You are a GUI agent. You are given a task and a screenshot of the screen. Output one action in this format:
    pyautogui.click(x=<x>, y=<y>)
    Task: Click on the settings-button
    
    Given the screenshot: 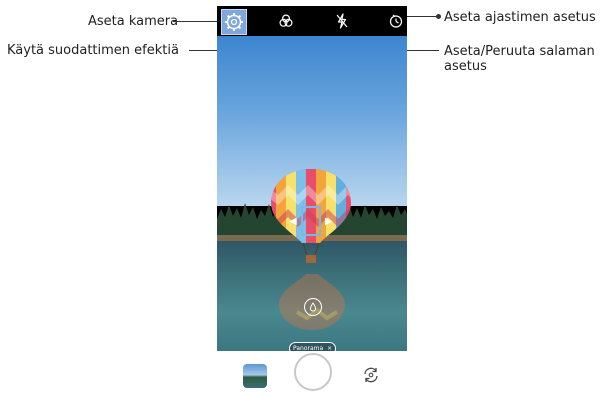 What is the action you would take?
    pyautogui.click(x=234, y=22)
    